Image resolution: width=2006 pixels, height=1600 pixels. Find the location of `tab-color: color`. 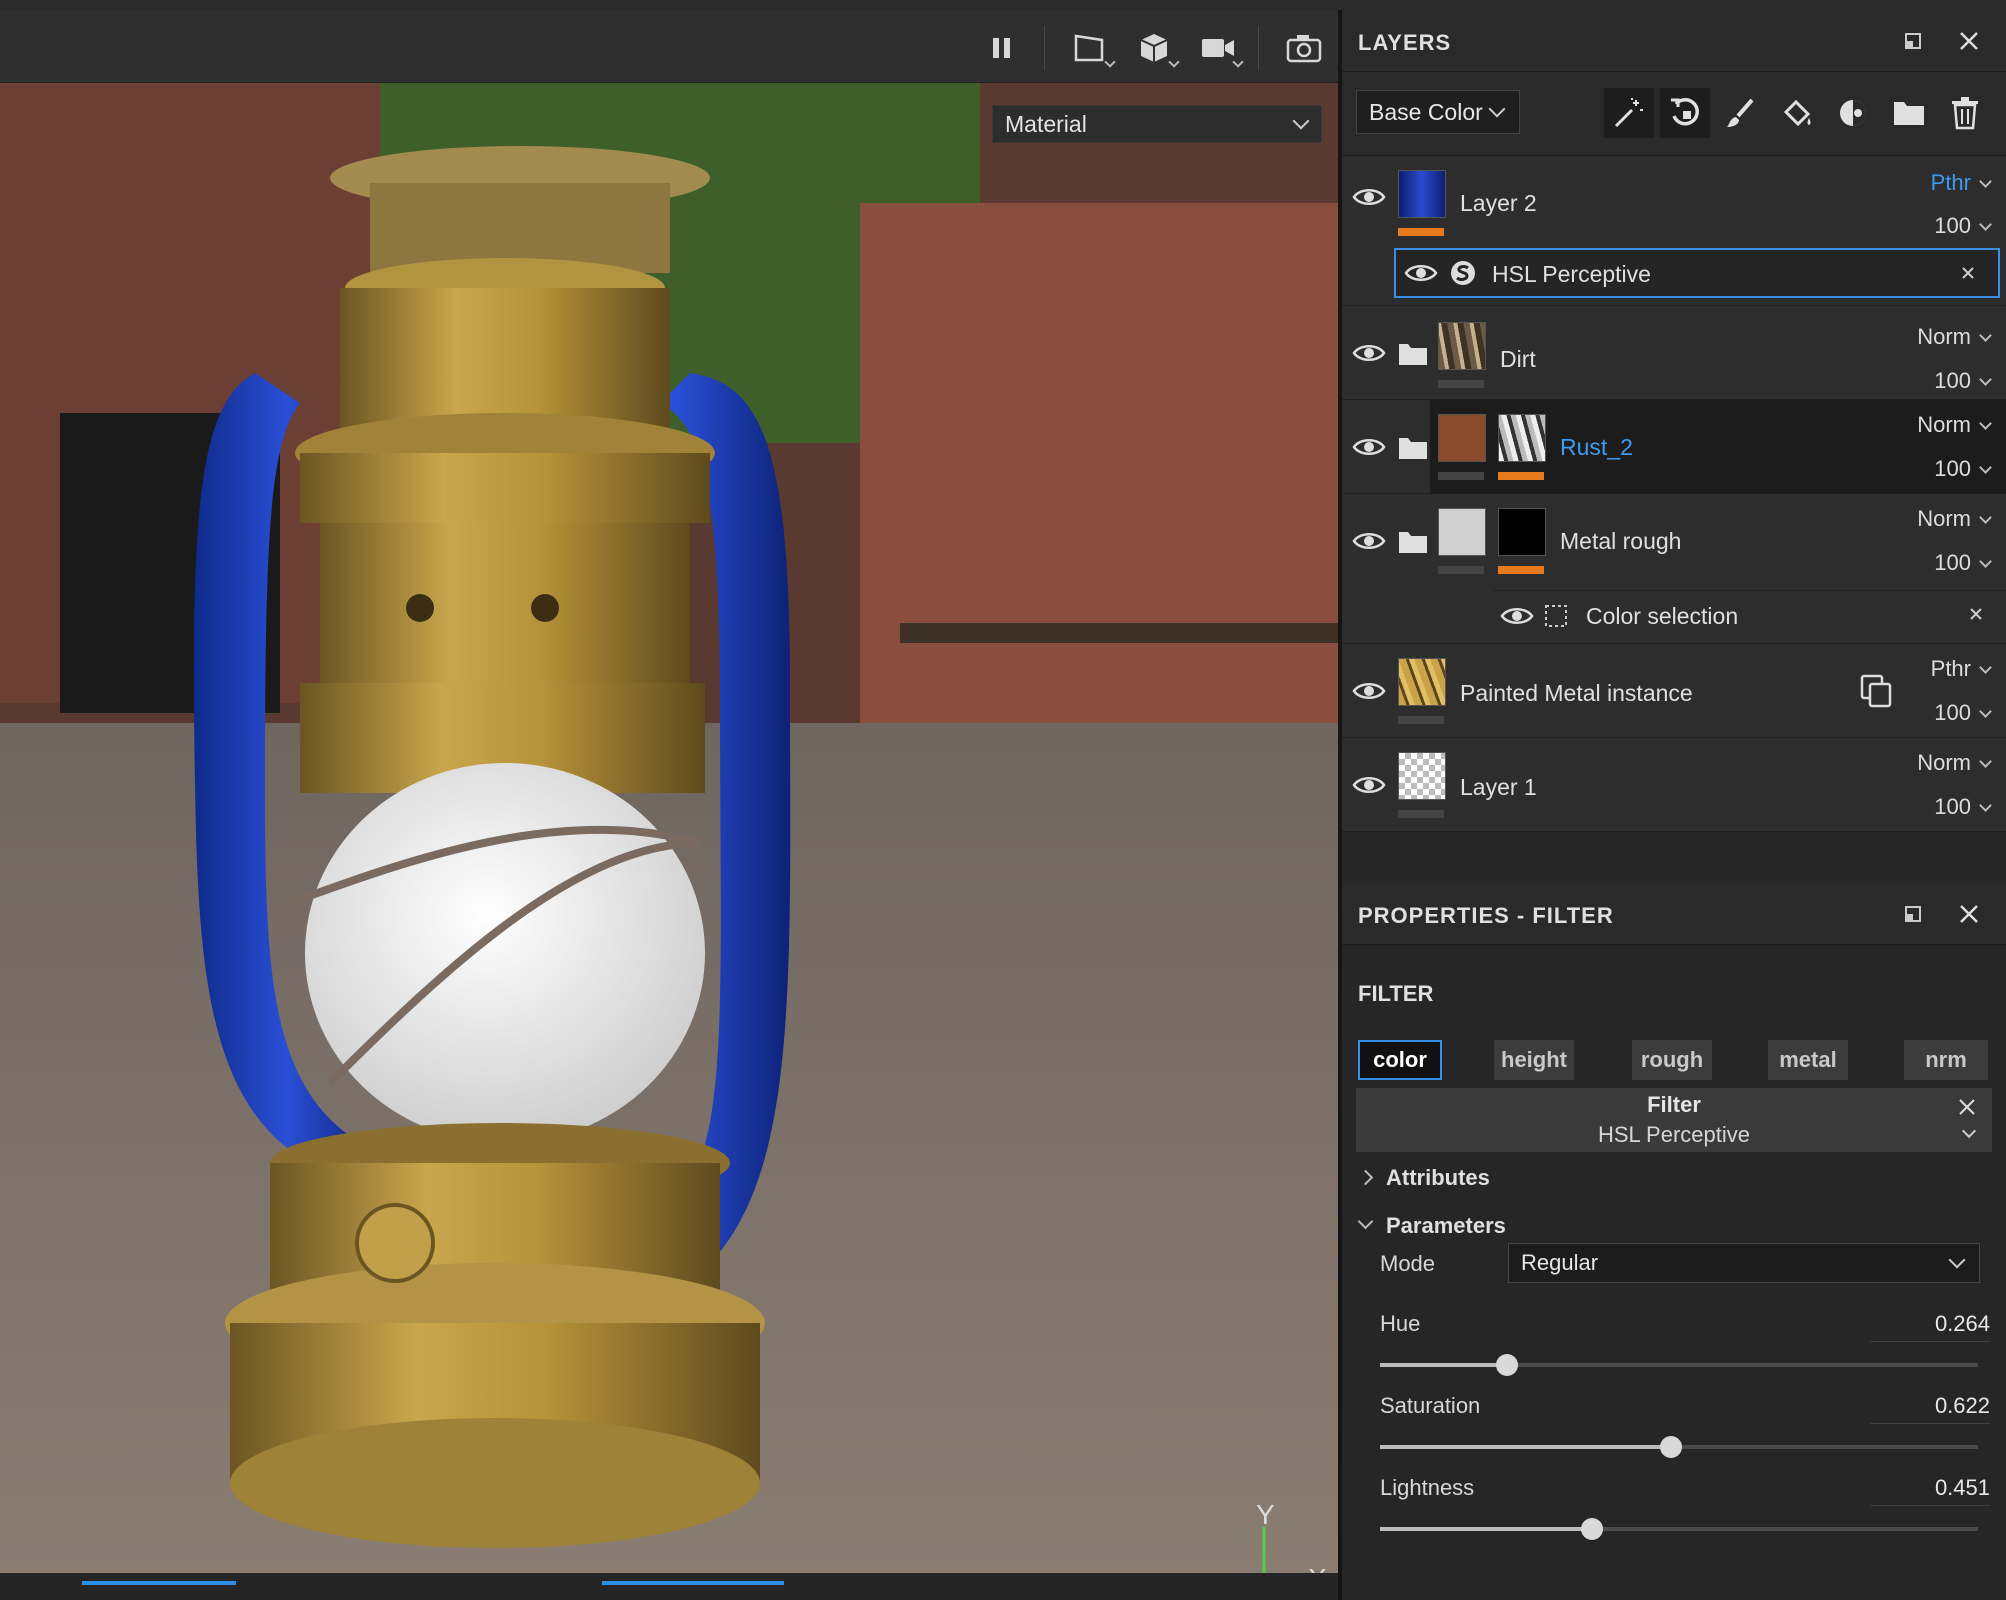

tab-color: color is located at coordinates (1400, 1060).